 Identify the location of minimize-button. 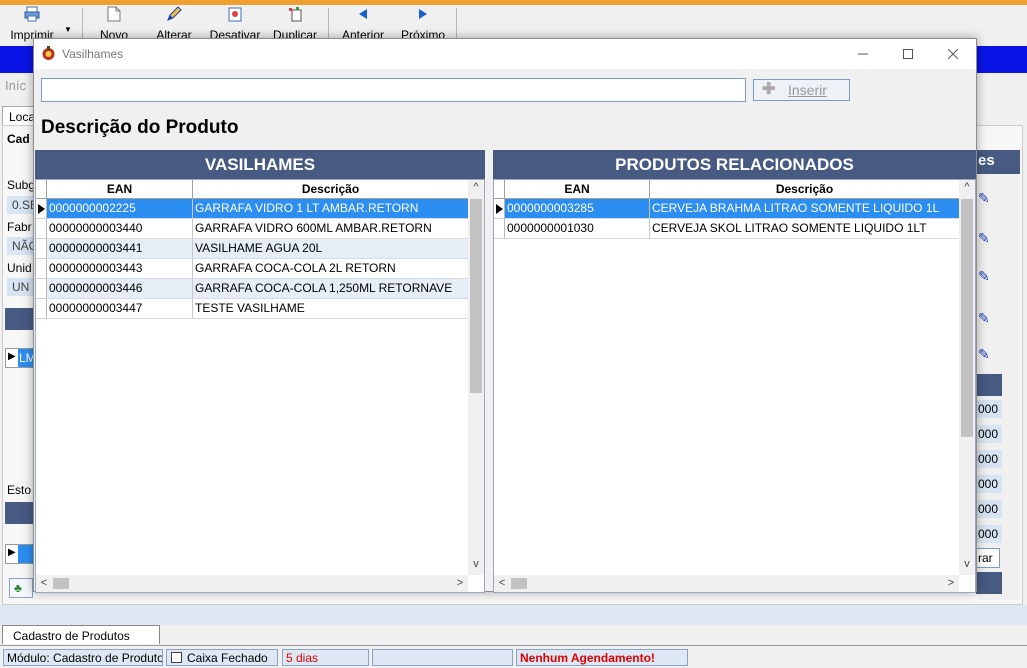
(862, 54).